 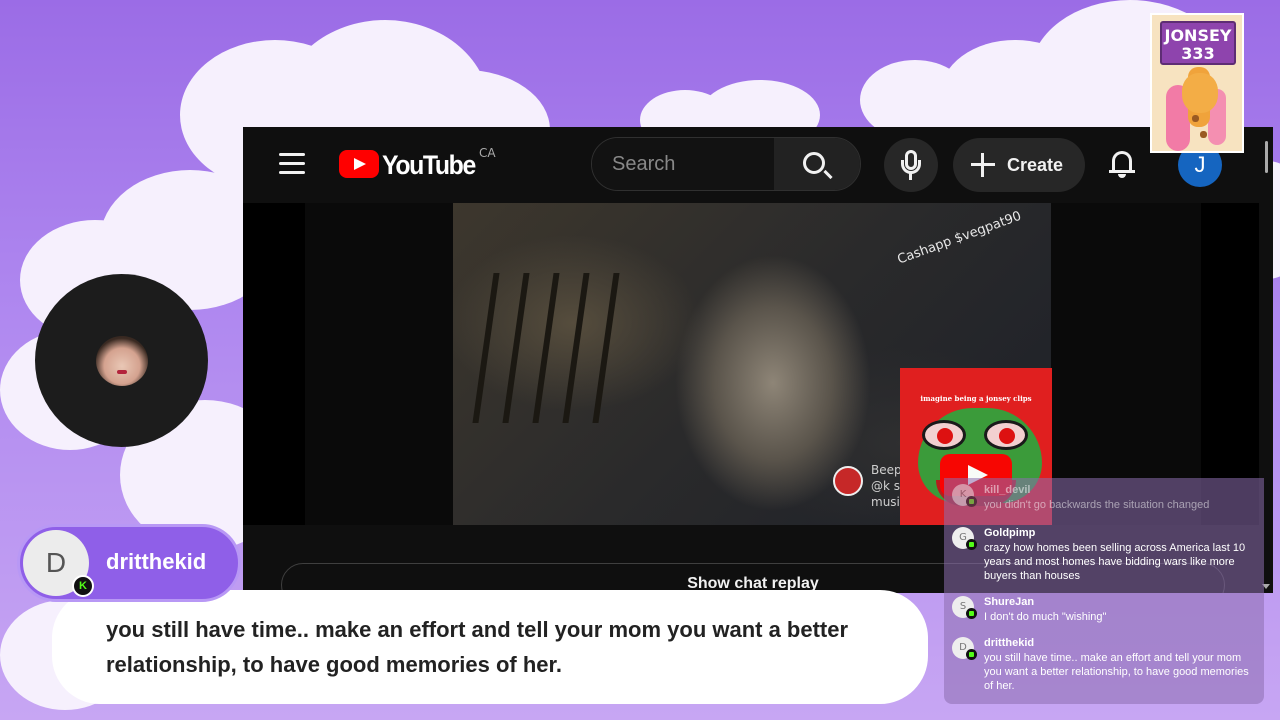 What do you see at coordinates (886, 470) in the screenshot?
I see `overlay-line: Beep` at bounding box center [886, 470].